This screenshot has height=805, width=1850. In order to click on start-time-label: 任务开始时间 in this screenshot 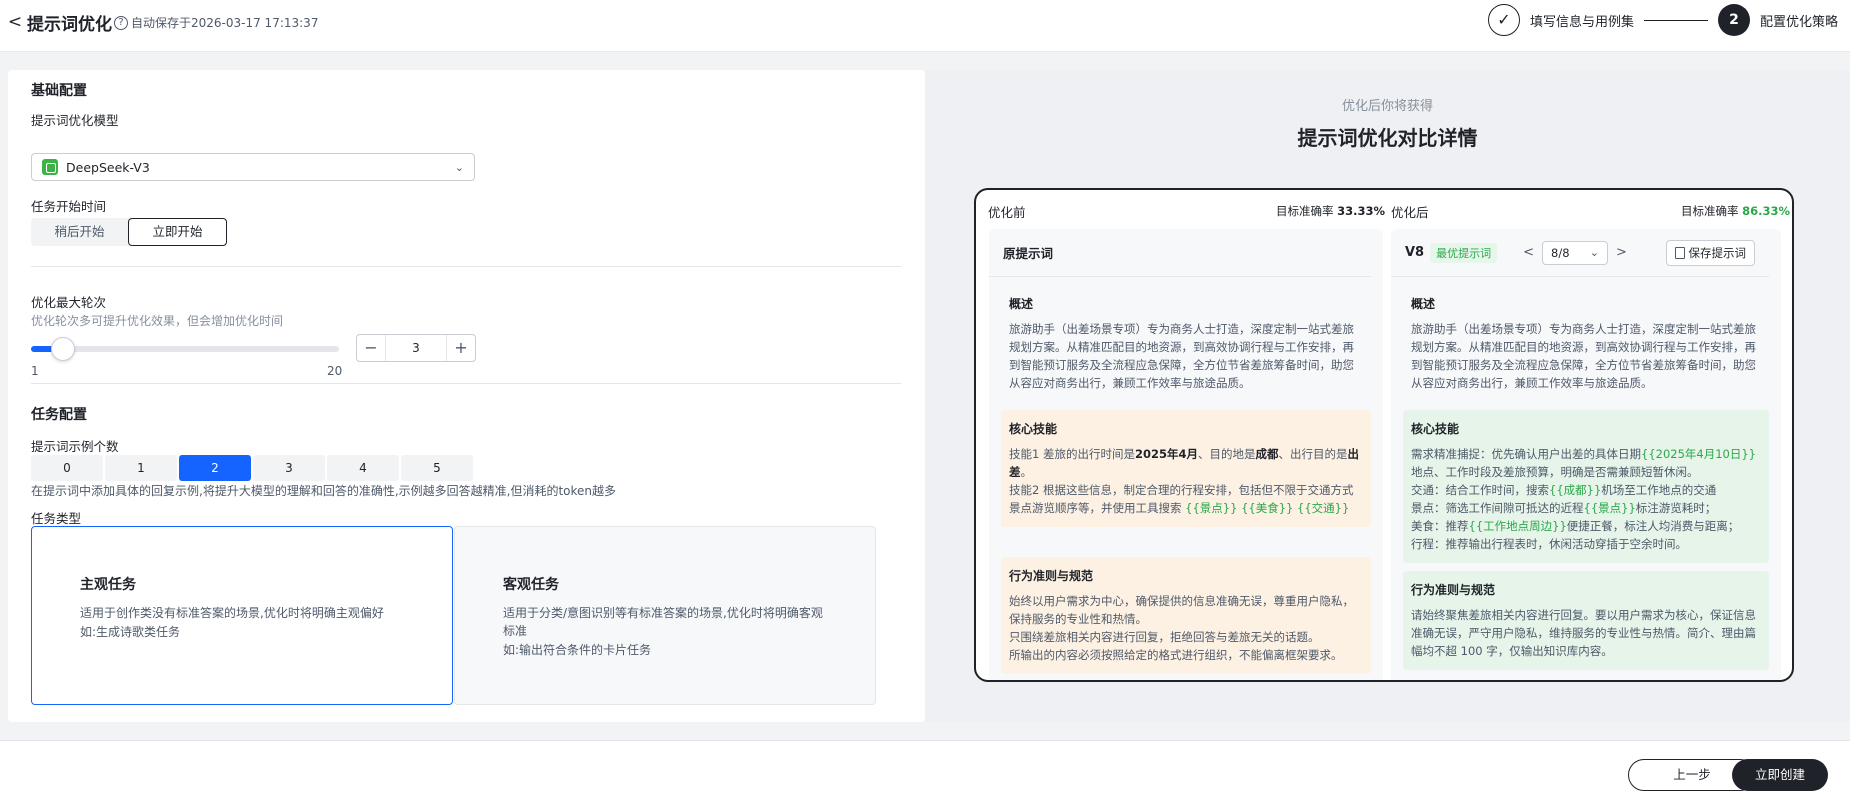, I will do `click(69, 206)`.